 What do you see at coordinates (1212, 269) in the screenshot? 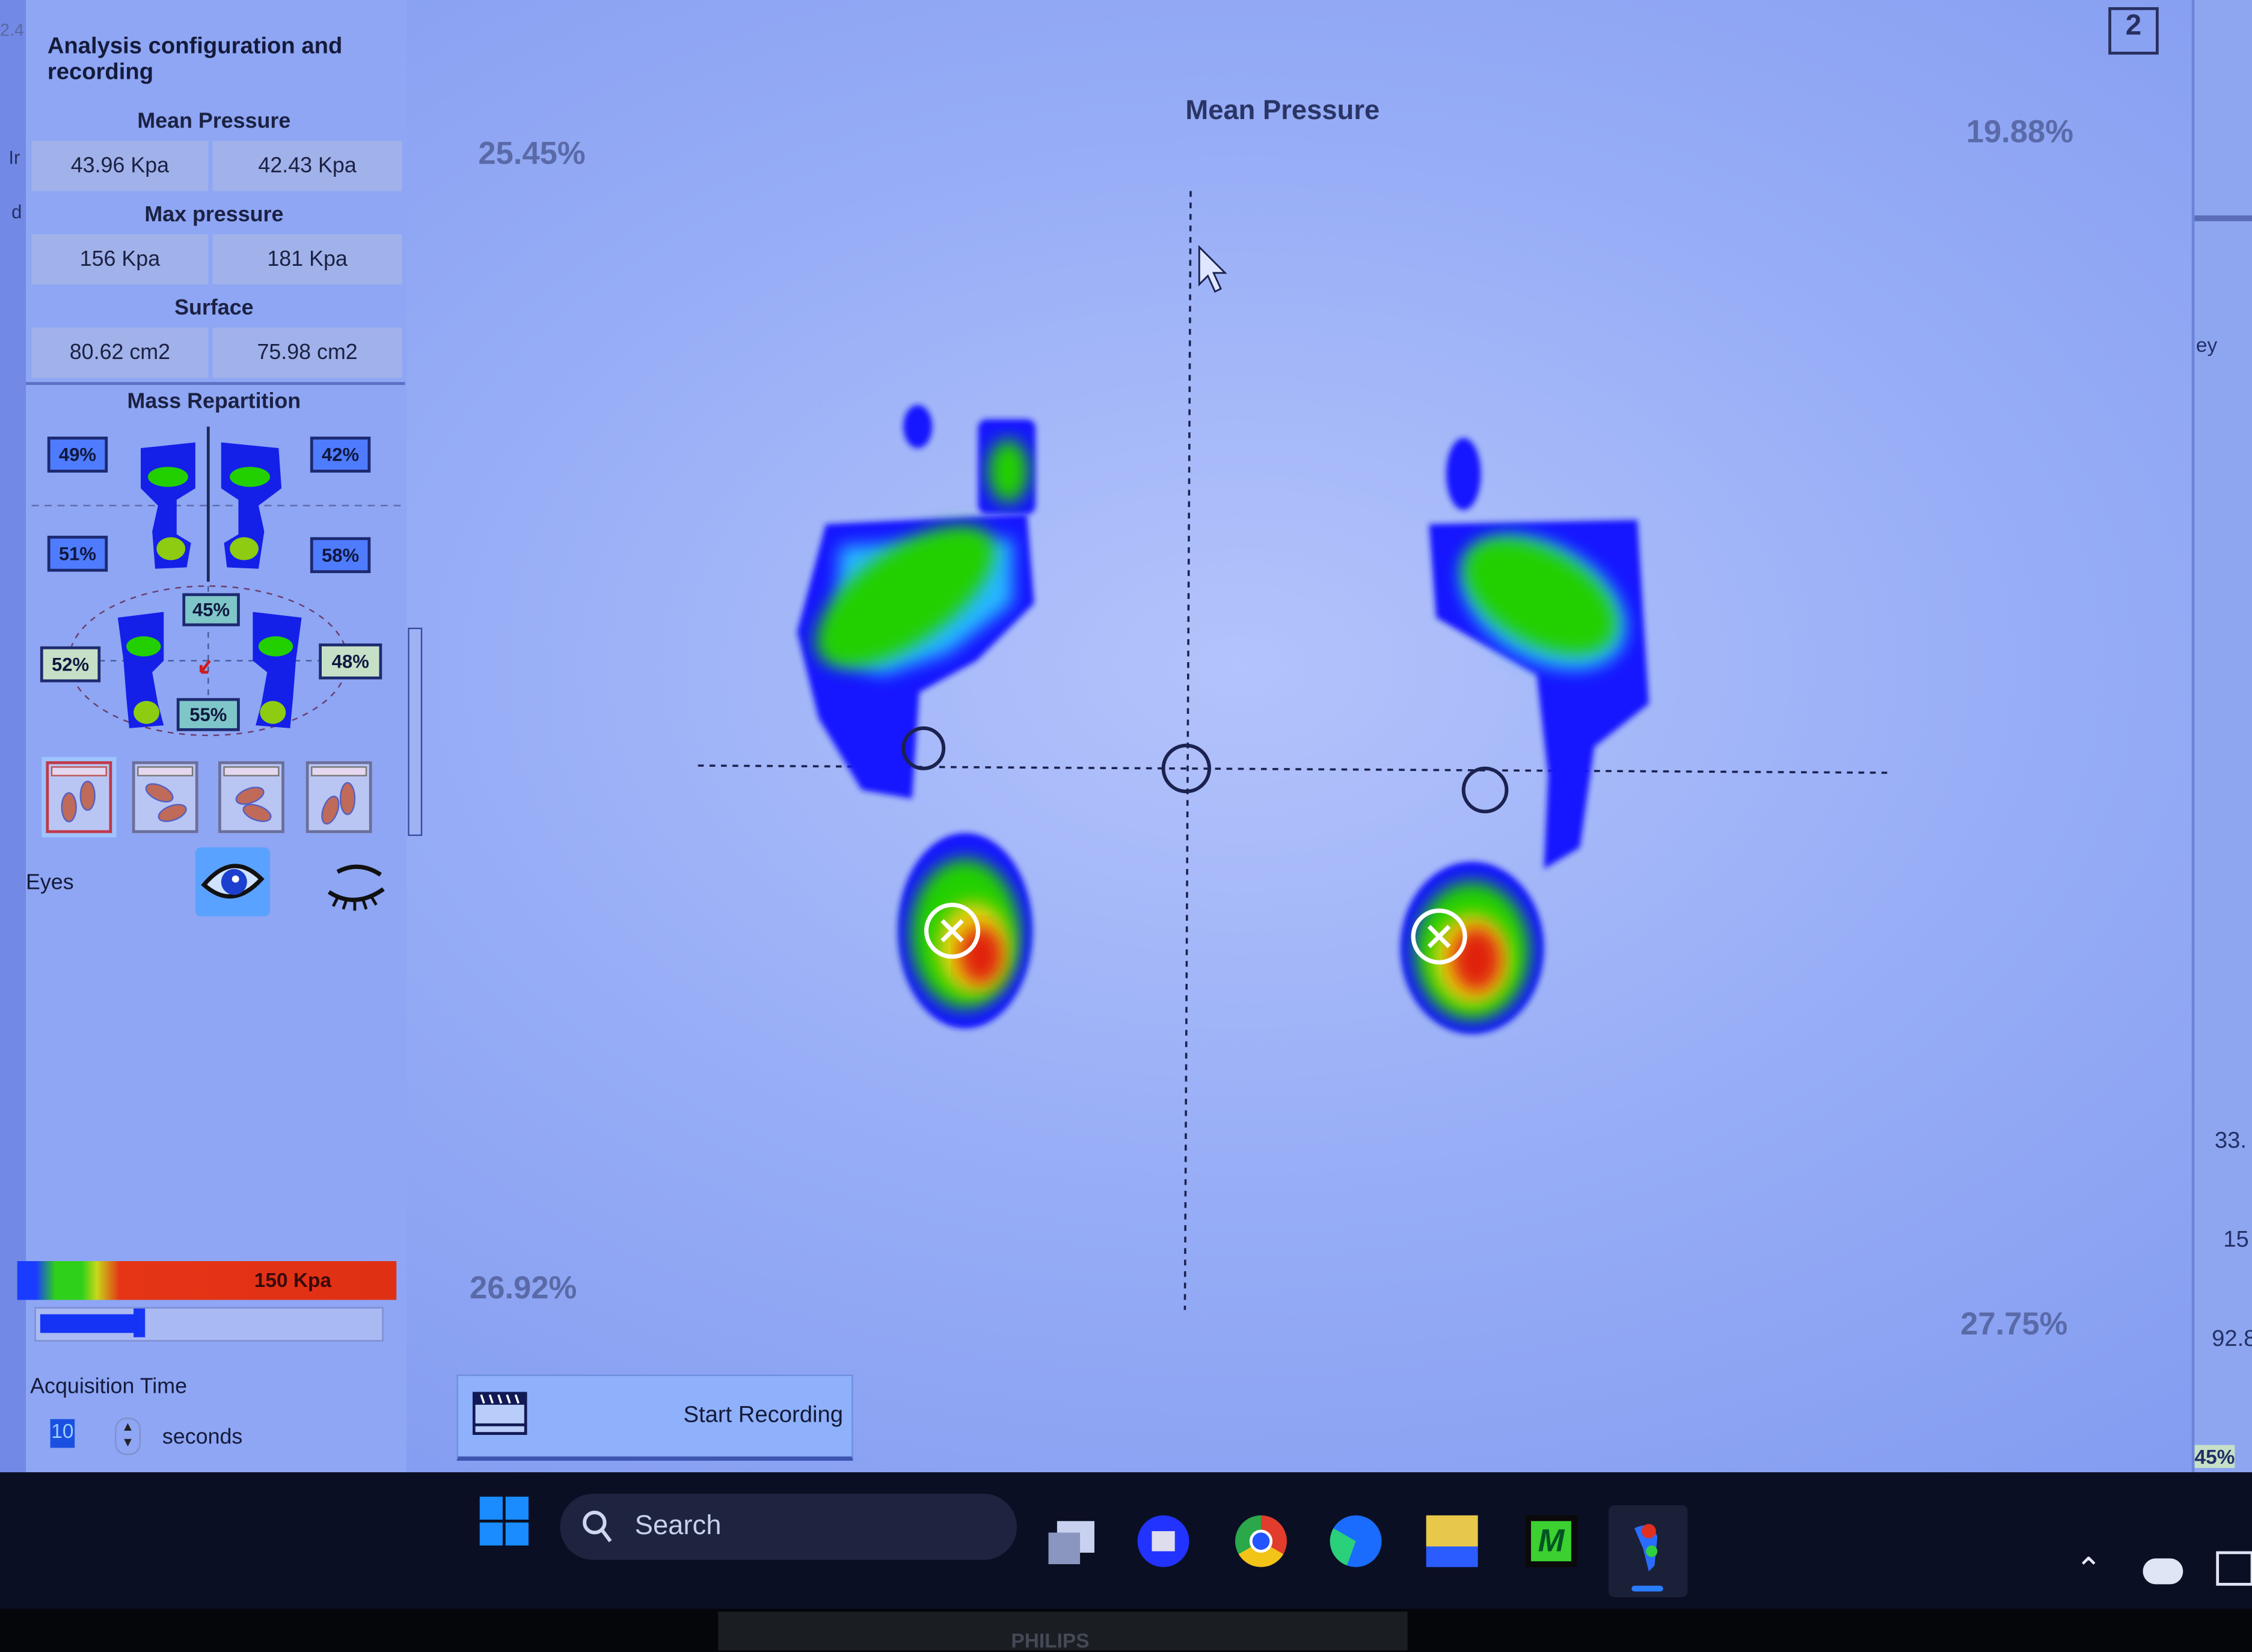
I see `mouse-cursor-icon` at bounding box center [1212, 269].